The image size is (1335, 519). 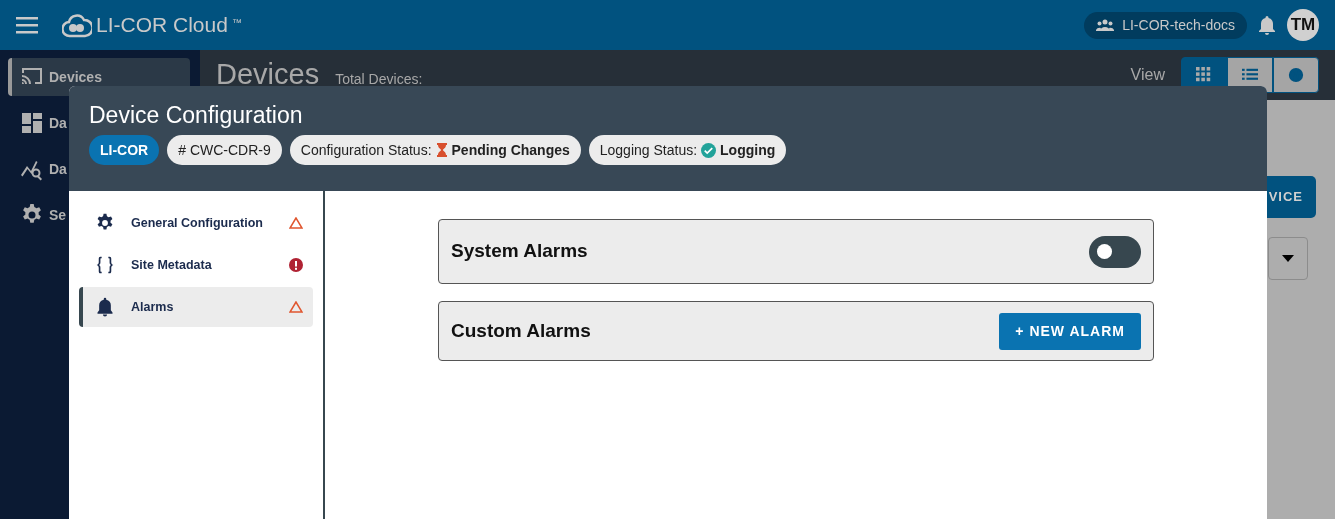 What do you see at coordinates (172, 265) in the screenshot?
I see `nav-label: Site Metadata` at bounding box center [172, 265].